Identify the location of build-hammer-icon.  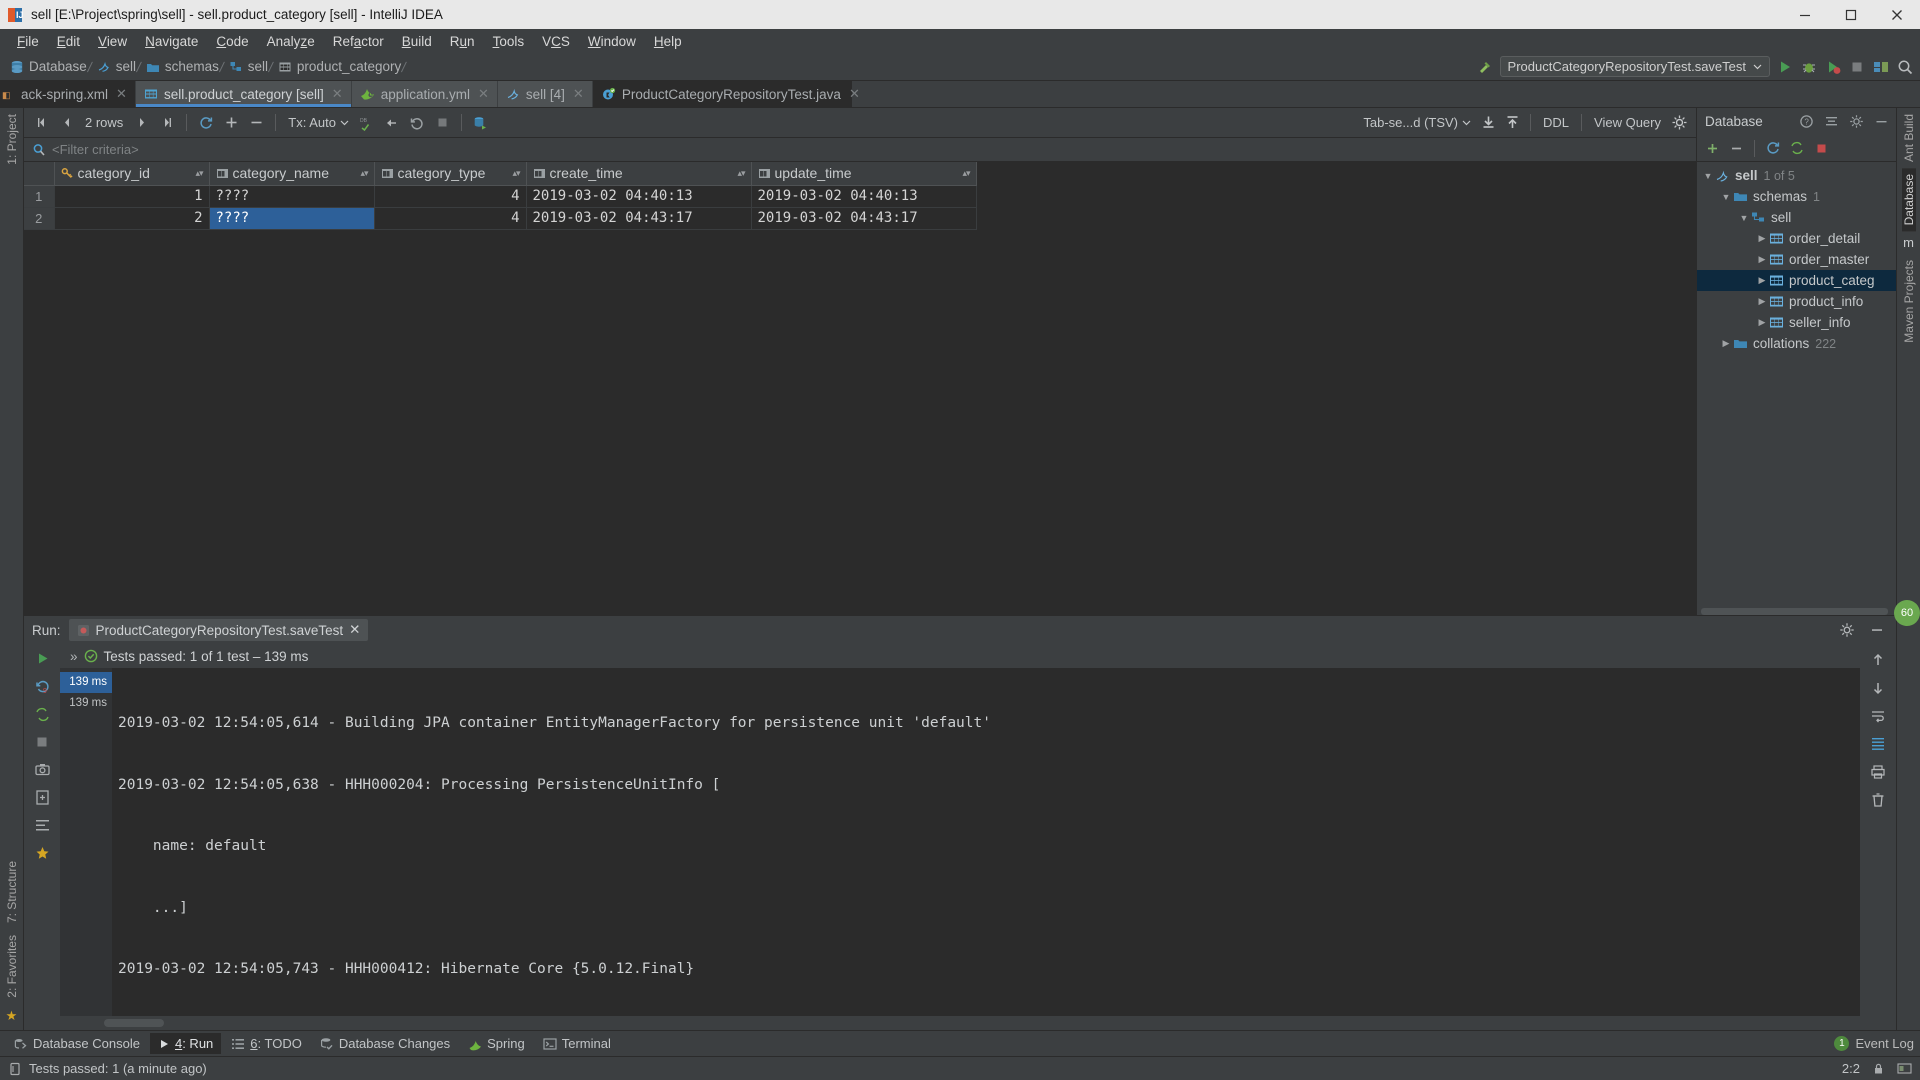
(1485, 66).